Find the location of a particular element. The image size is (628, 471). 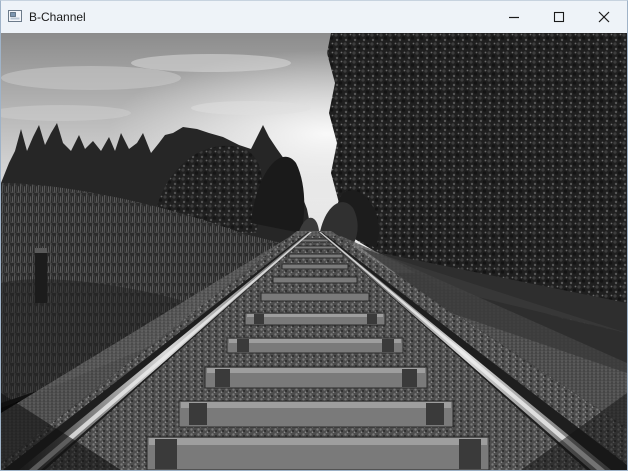

close-icon is located at coordinates (604, 16).